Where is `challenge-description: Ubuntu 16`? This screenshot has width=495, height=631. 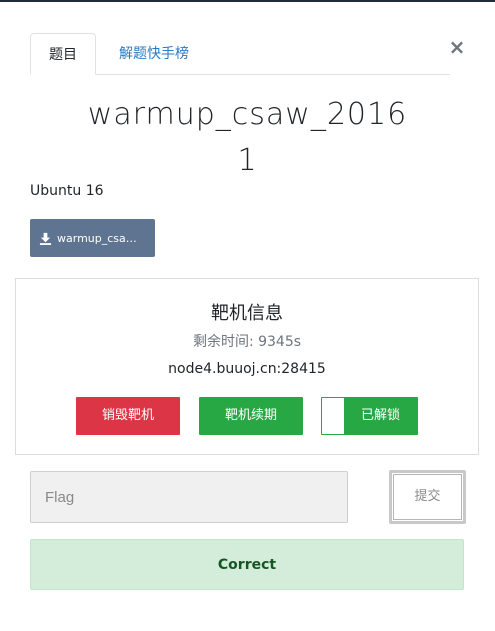 challenge-description: Ubuntu 16 is located at coordinates (67, 191).